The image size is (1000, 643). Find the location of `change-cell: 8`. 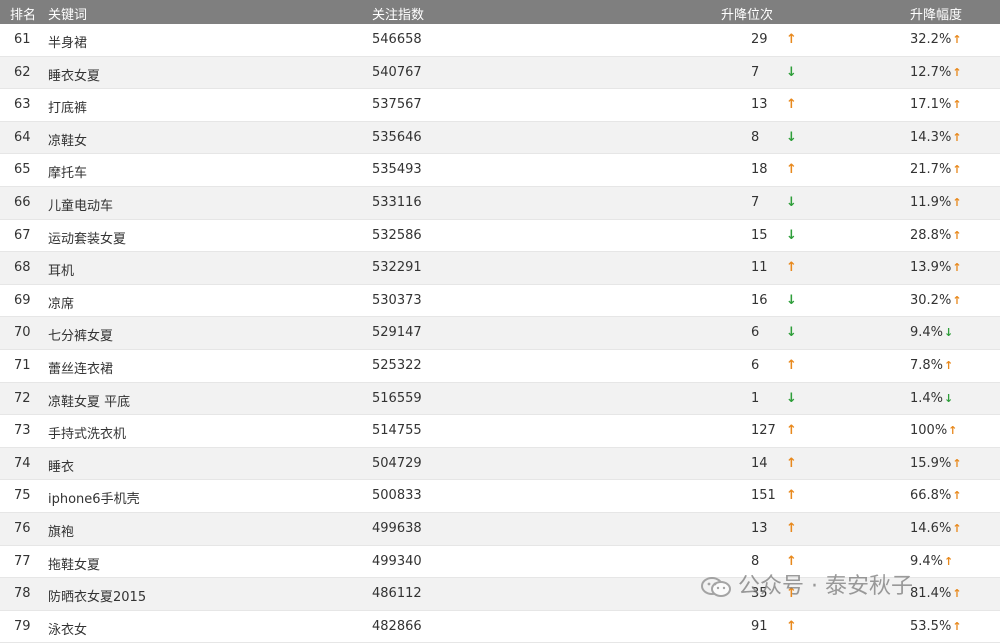

change-cell: 8 is located at coordinates (755, 137).